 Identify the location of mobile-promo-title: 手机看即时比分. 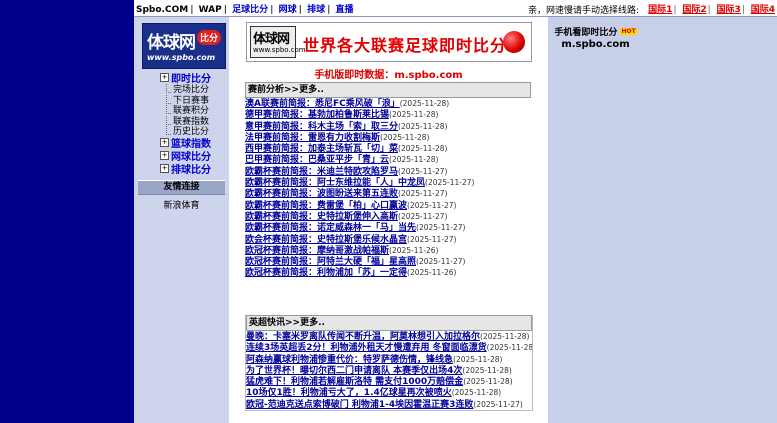
(586, 33).